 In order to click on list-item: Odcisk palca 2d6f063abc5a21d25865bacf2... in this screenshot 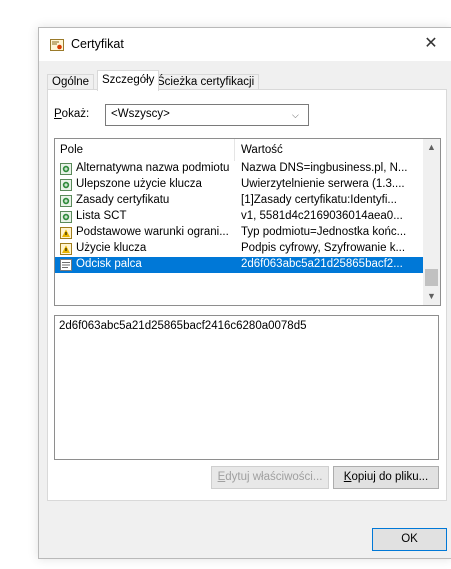, I will do `click(239, 265)`.